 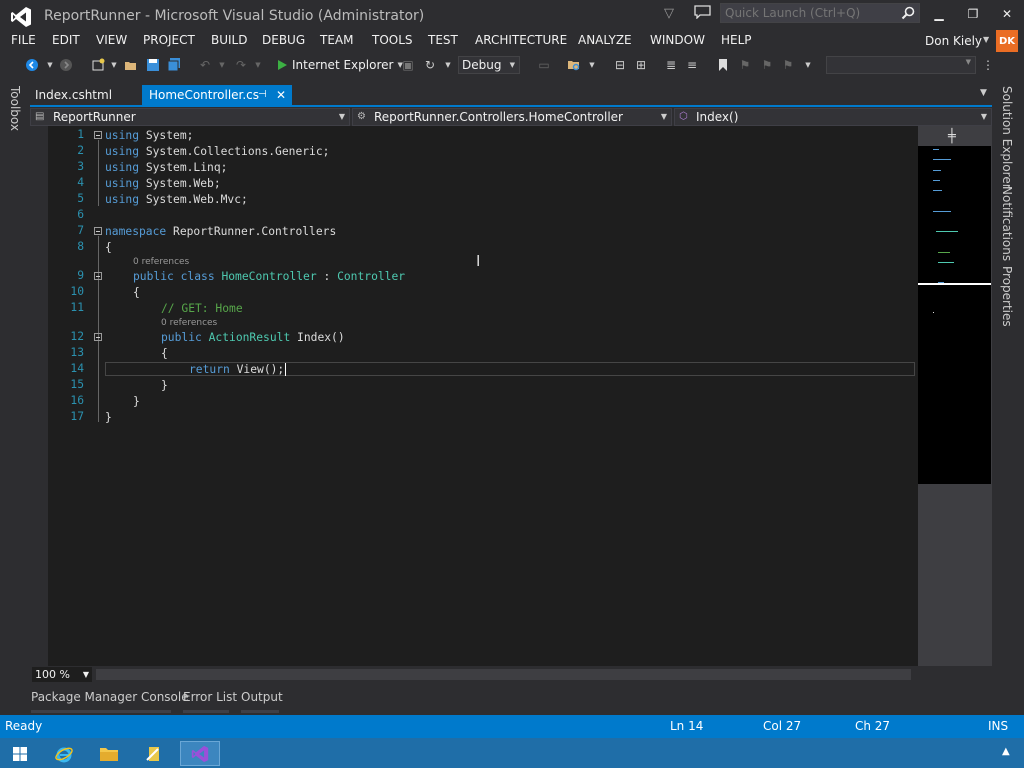 I want to click on save-all-icon, so click(x=174, y=65).